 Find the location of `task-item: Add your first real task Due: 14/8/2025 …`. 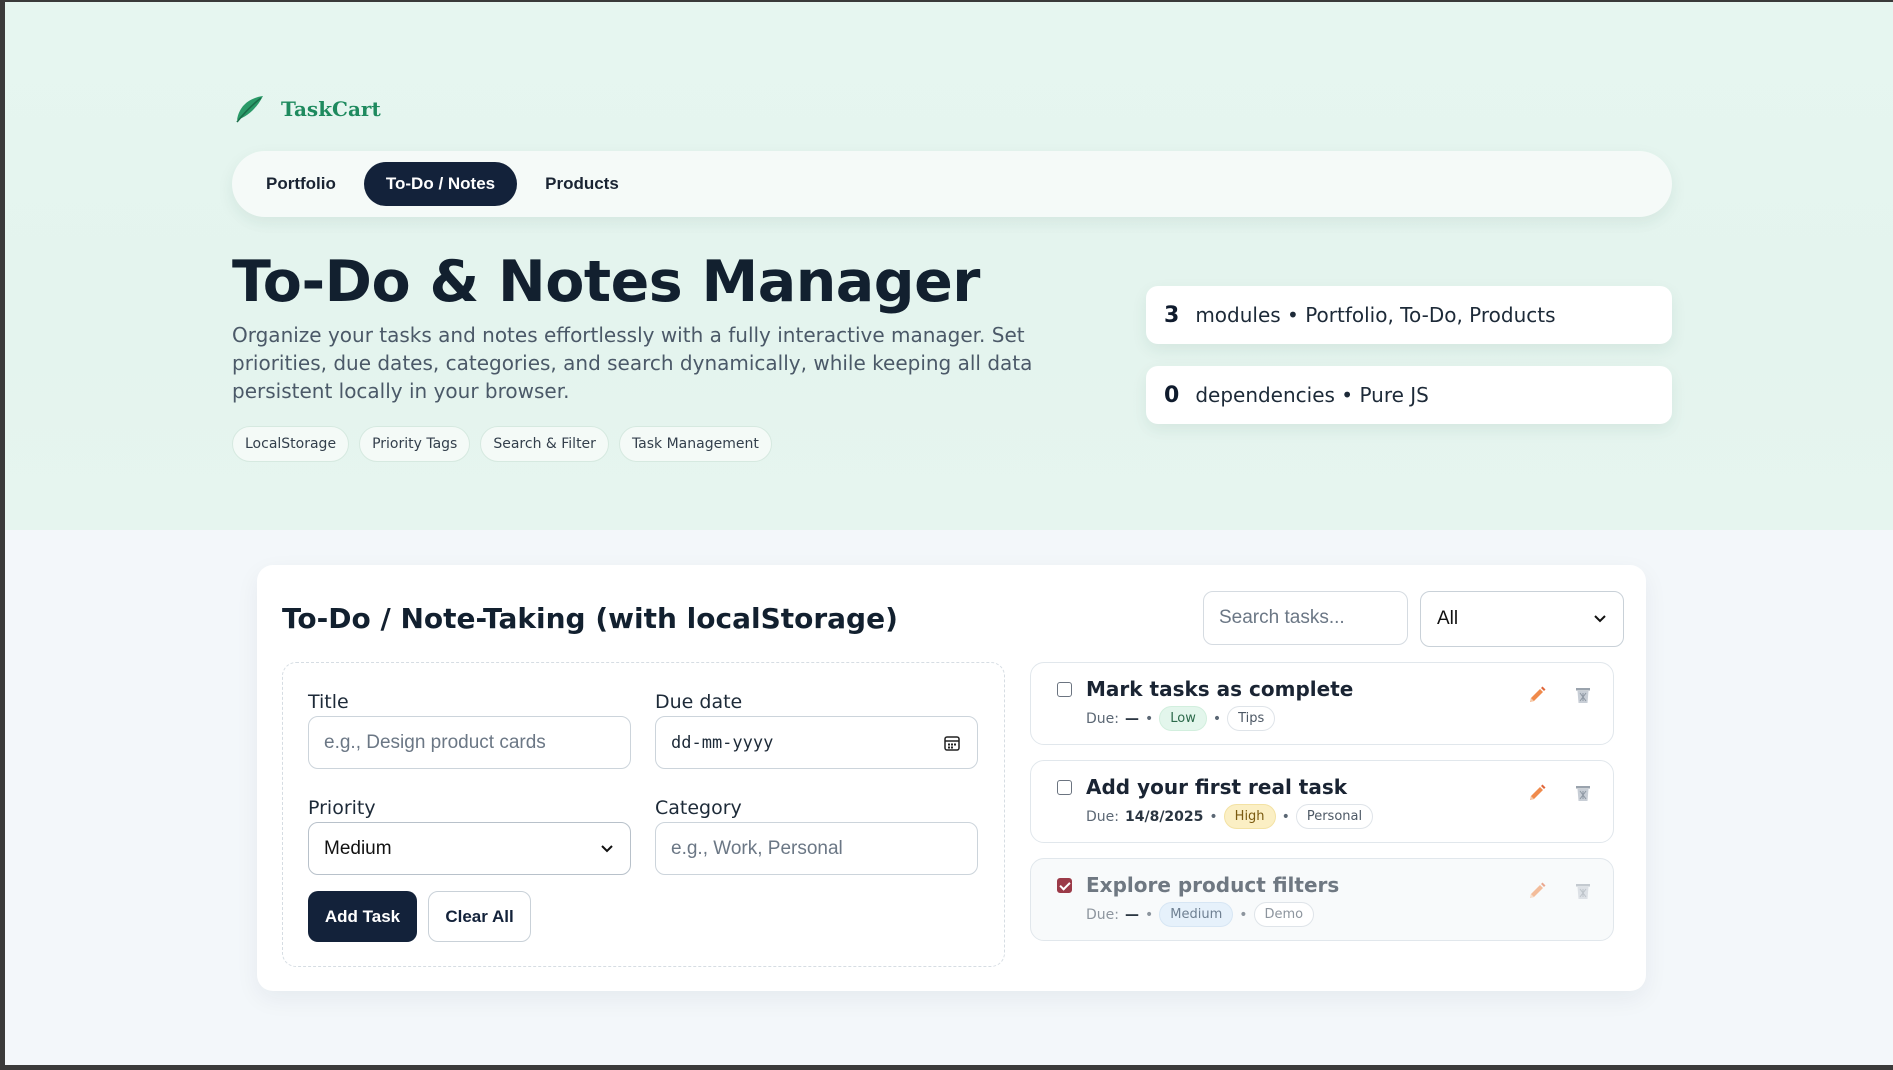

task-item: Add your first real task Due: 14/8/2025 … is located at coordinates (1322, 801).